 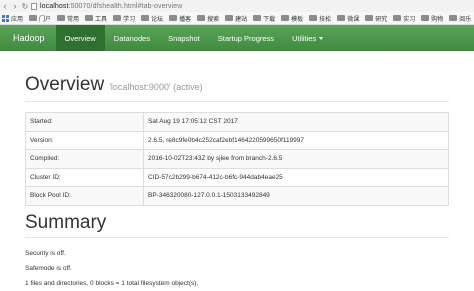 I want to click on namenode-address: 'localhost:9000' (active), so click(x=156, y=87).